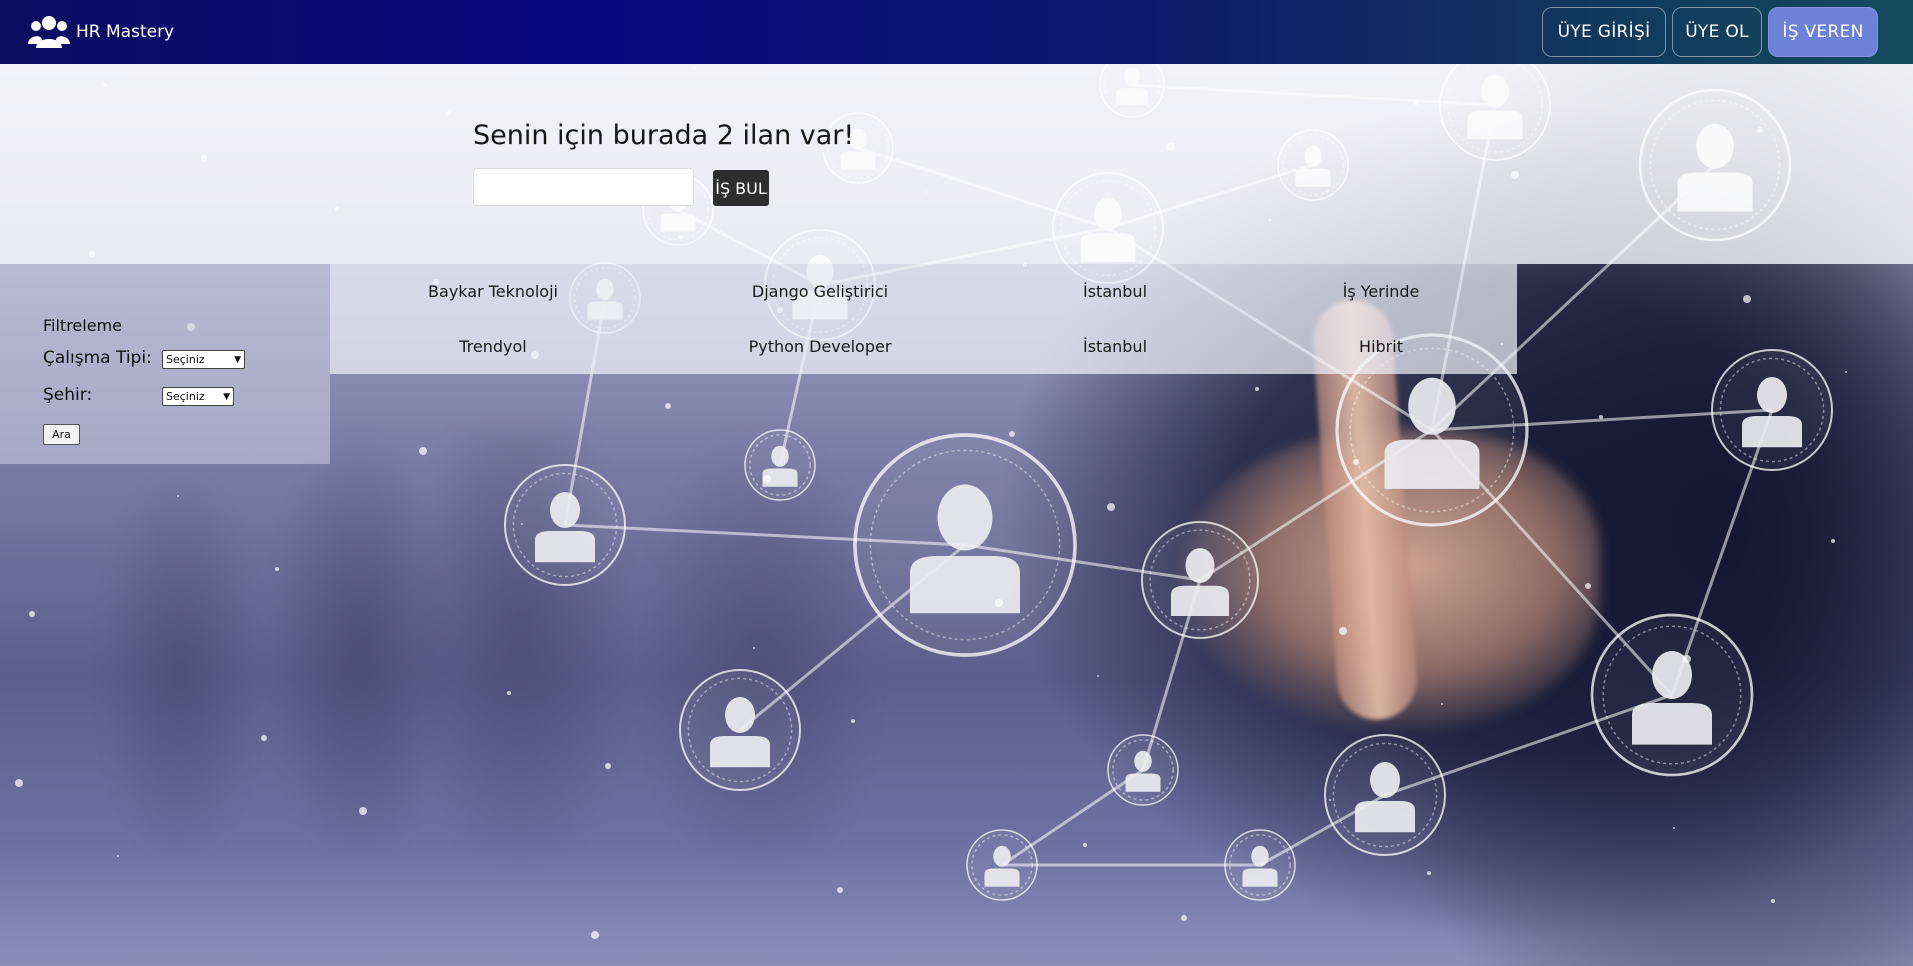 The width and height of the screenshot is (1913, 966). Describe the element at coordinates (97, 358) in the screenshot. I see `work-type-label: Çalışma Tipi:` at that location.